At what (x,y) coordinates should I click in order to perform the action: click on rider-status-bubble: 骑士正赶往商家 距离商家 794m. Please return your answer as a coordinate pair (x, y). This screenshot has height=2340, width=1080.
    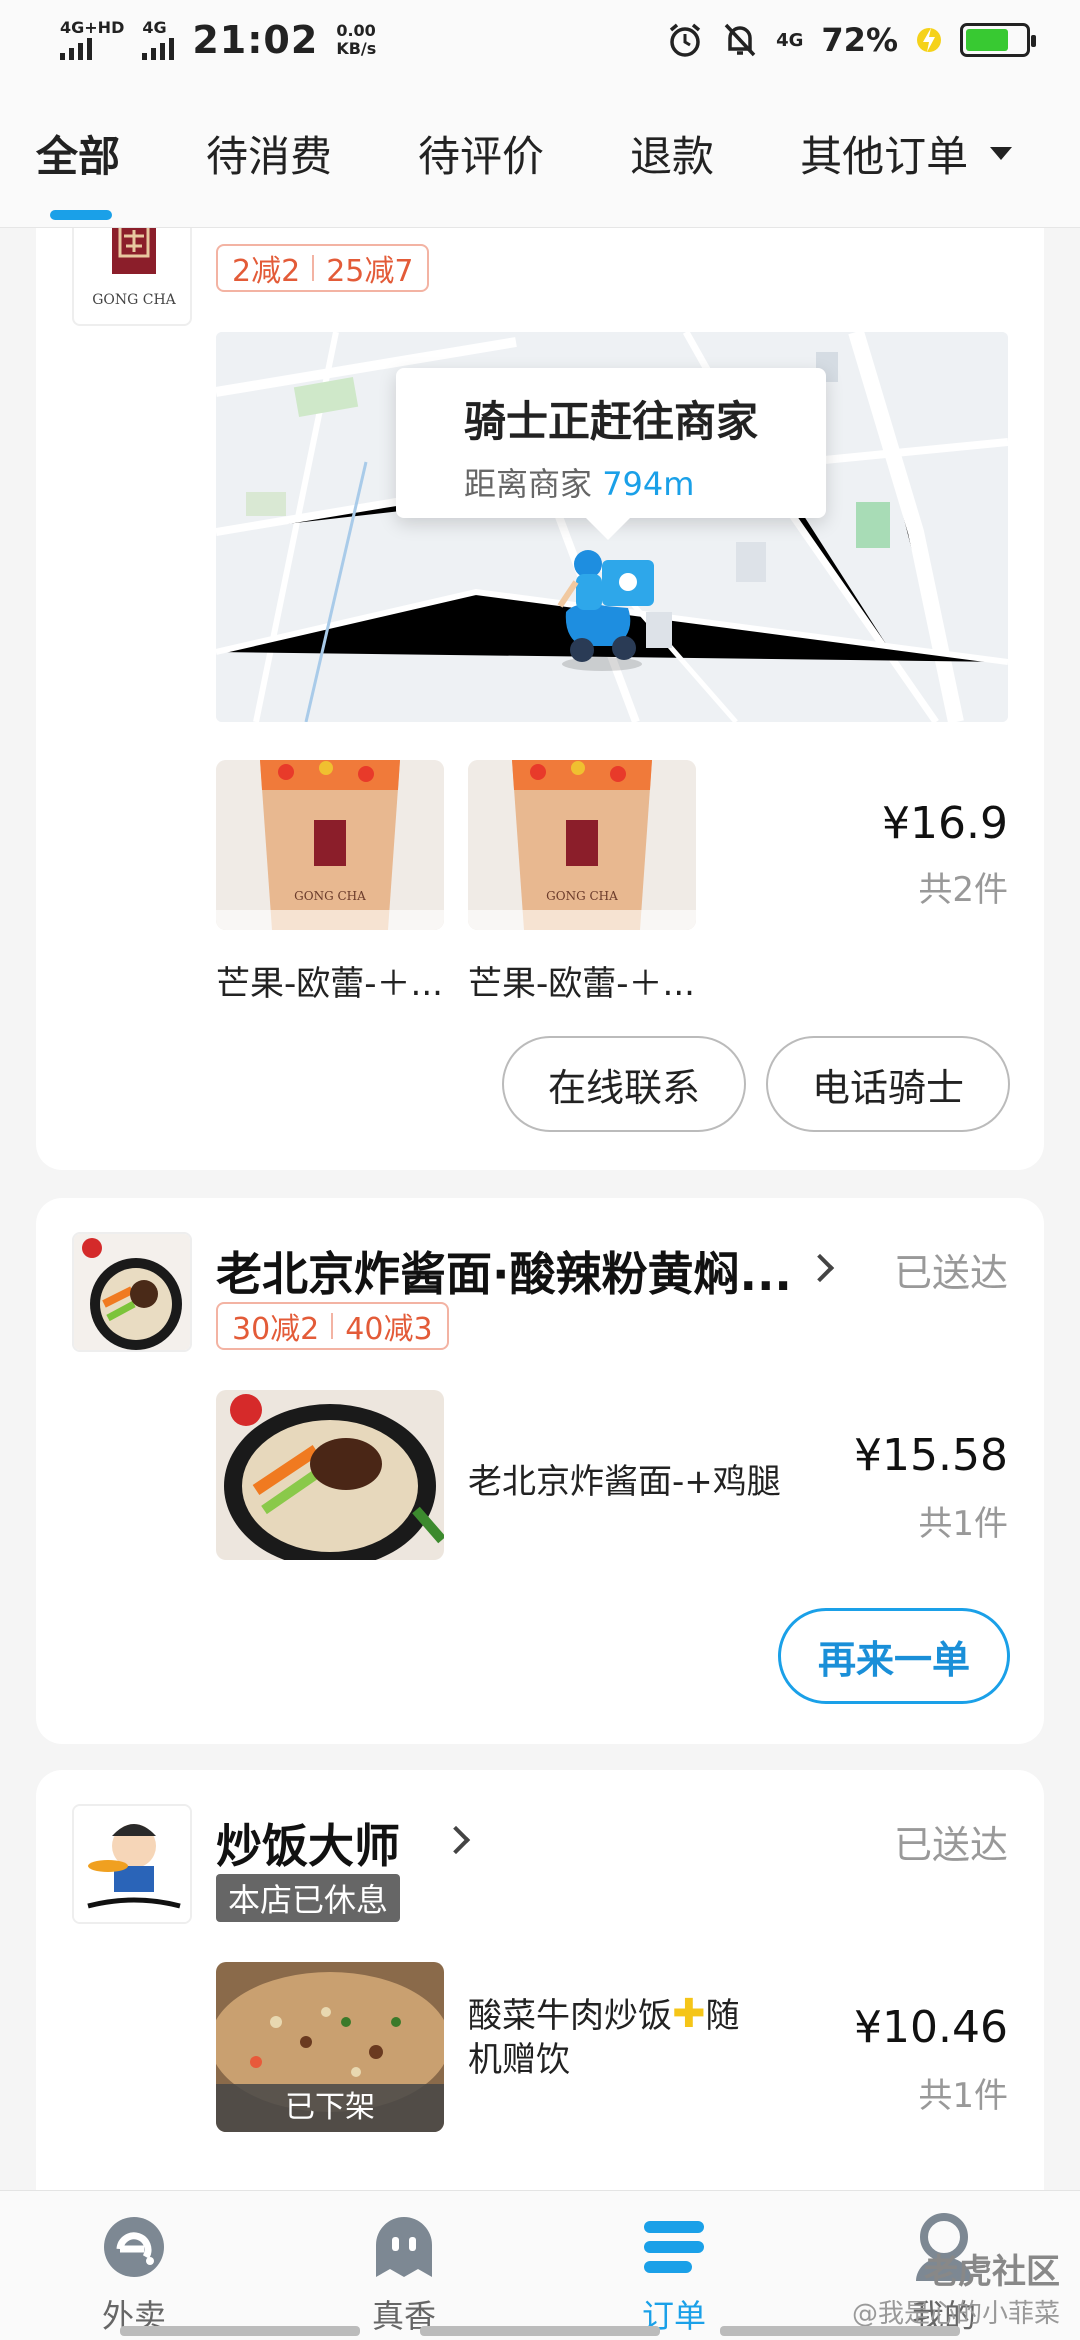
    Looking at the image, I should click on (611, 454).